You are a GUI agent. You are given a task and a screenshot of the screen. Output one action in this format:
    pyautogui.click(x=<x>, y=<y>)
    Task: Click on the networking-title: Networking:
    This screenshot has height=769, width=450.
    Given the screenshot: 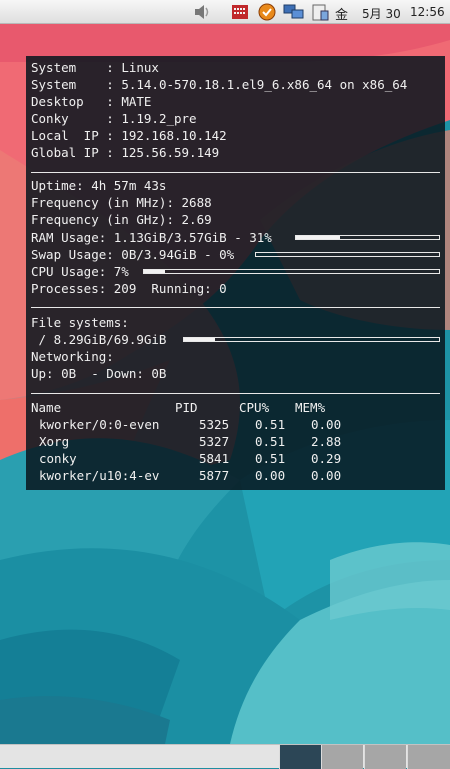 What is the action you would take?
    pyautogui.click(x=72, y=356)
    